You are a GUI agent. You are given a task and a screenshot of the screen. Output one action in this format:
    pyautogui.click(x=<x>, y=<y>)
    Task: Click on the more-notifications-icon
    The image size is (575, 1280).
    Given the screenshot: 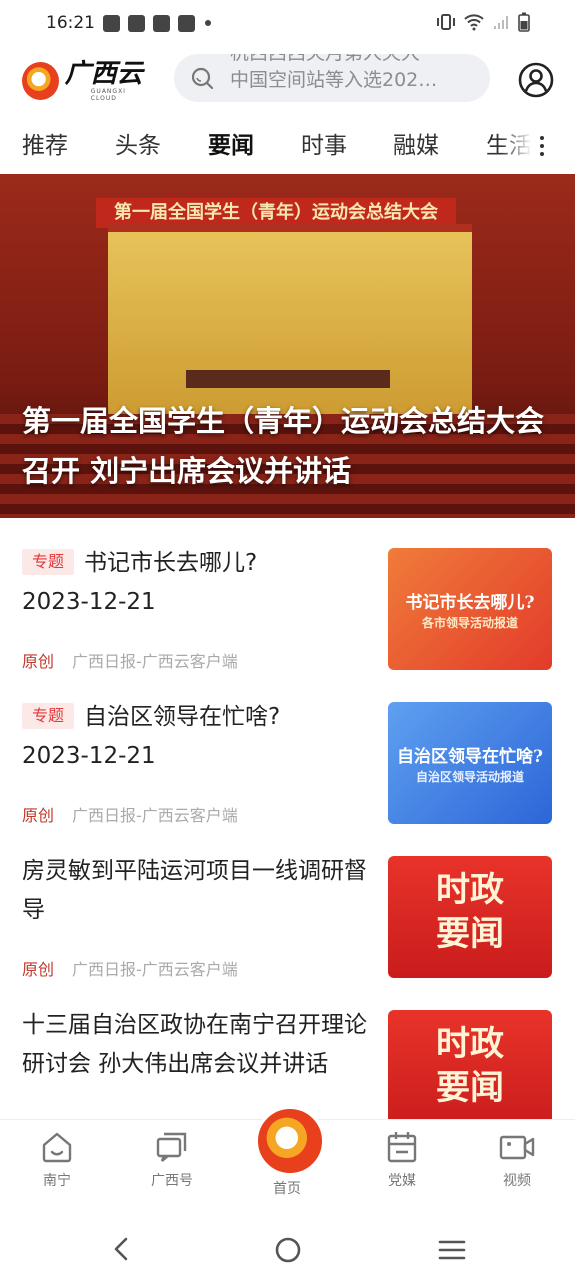 What is the action you would take?
    pyautogui.click(x=208, y=23)
    